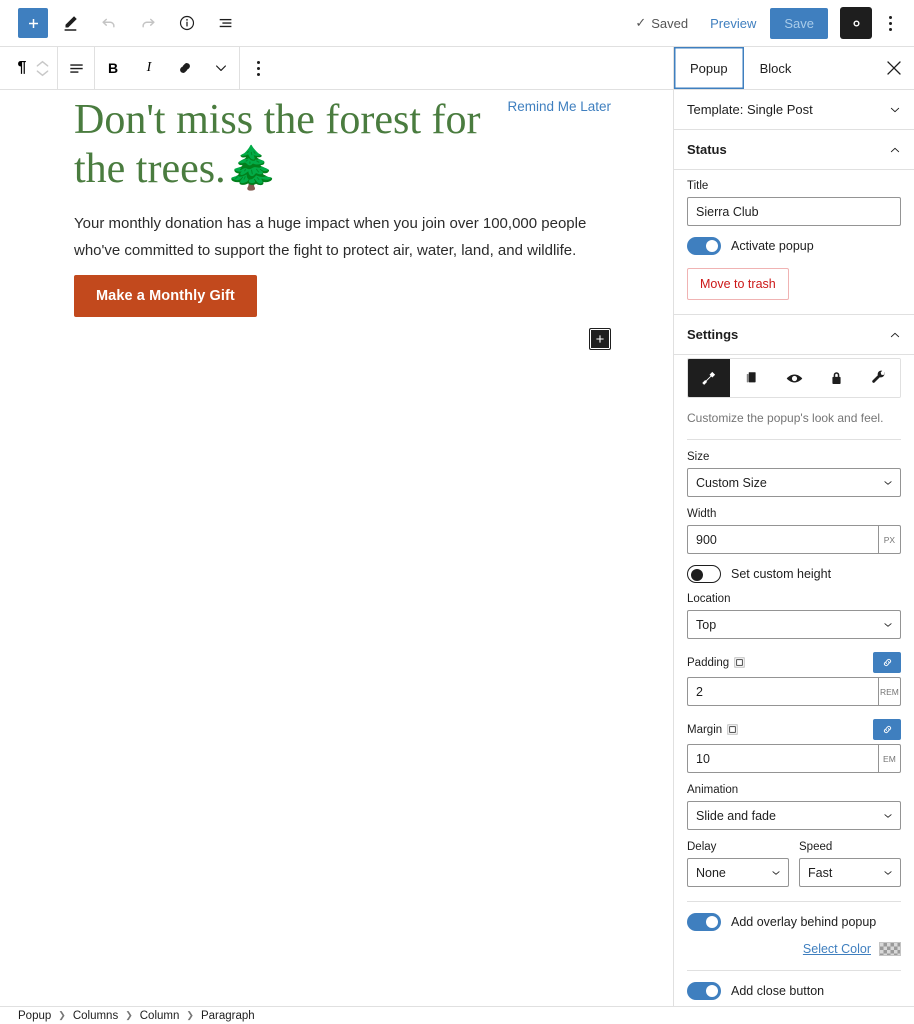  Describe the element at coordinates (794, 211) in the screenshot. I see `title-input` at that location.